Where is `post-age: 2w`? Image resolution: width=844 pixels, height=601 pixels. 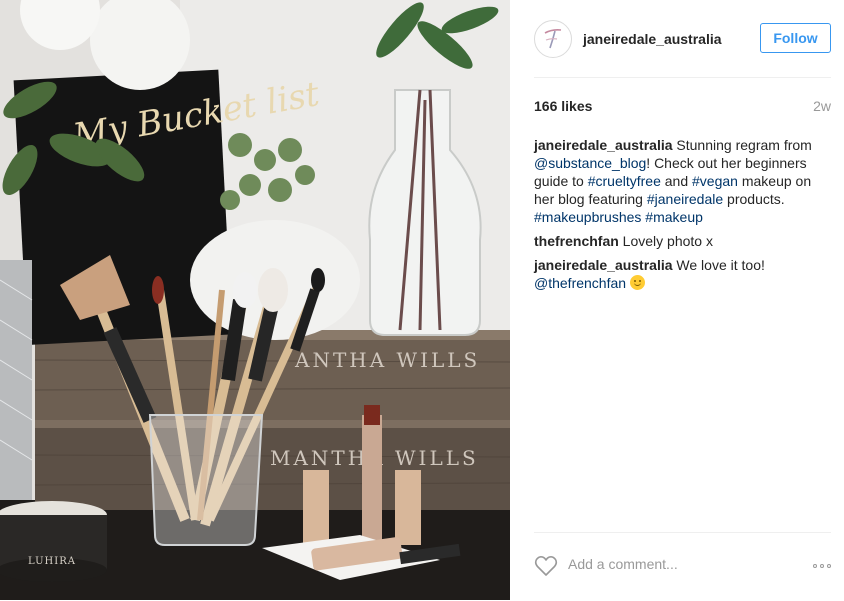
post-age: 2w is located at coordinates (822, 106).